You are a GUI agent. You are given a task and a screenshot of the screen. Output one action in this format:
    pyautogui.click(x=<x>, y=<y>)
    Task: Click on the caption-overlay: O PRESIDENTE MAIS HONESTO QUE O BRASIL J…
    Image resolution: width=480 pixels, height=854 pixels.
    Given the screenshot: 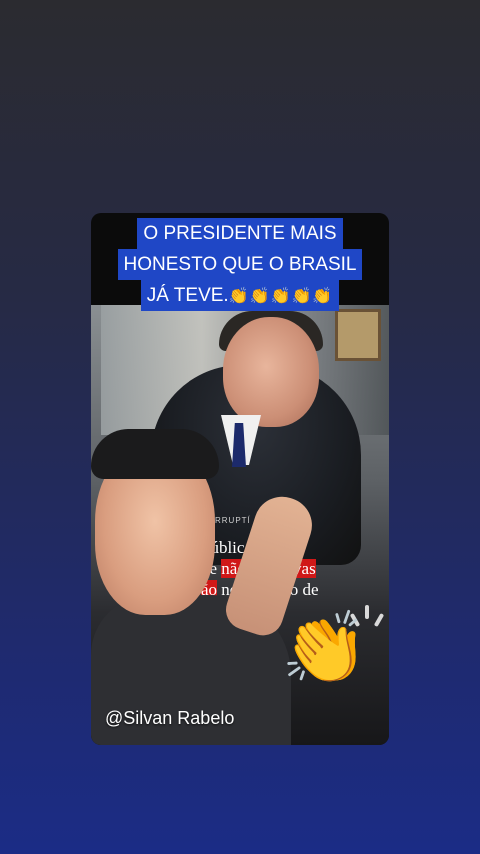 What is the action you would take?
    pyautogui.click(x=240, y=262)
    